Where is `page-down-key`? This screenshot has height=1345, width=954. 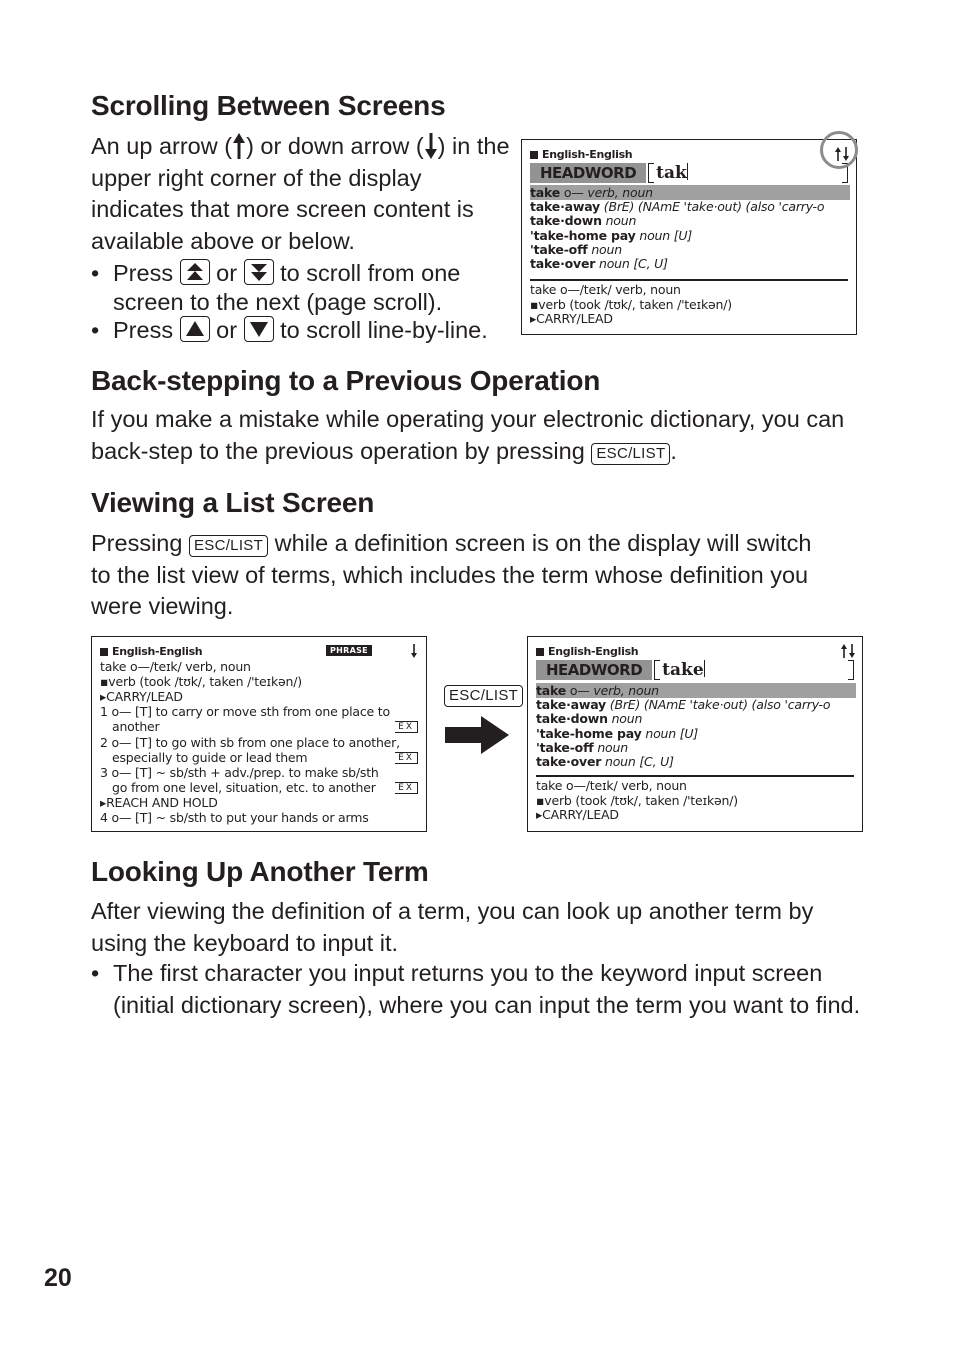
page-down-key is located at coordinates (258, 272).